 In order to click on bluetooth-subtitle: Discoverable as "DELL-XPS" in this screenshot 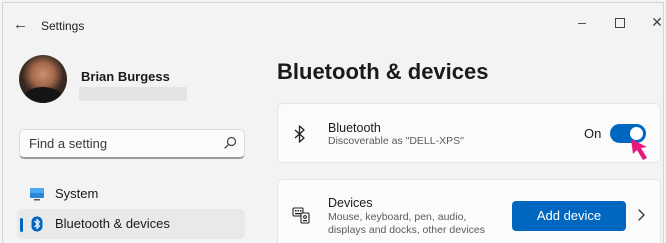, I will do `click(396, 141)`.